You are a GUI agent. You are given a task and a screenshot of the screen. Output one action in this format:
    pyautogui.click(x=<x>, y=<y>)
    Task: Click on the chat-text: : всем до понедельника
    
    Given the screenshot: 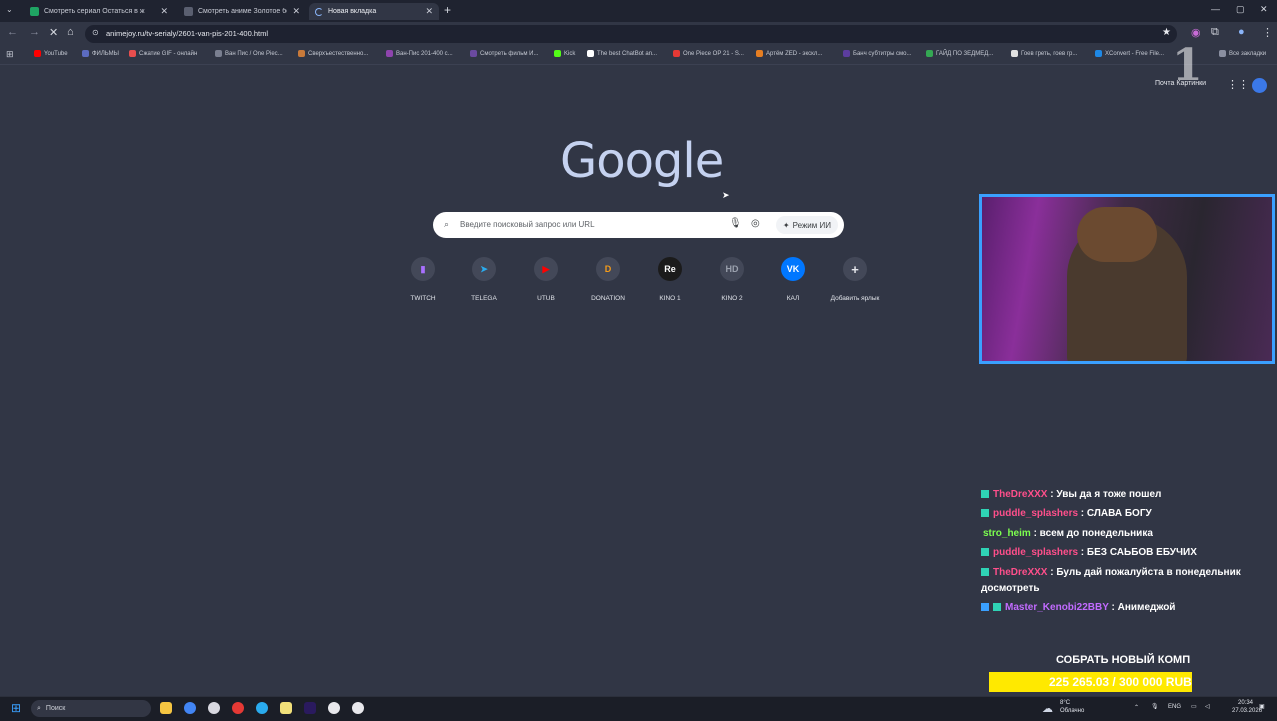 What is the action you would take?
    pyautogui.click(x=1091, y=533)
    